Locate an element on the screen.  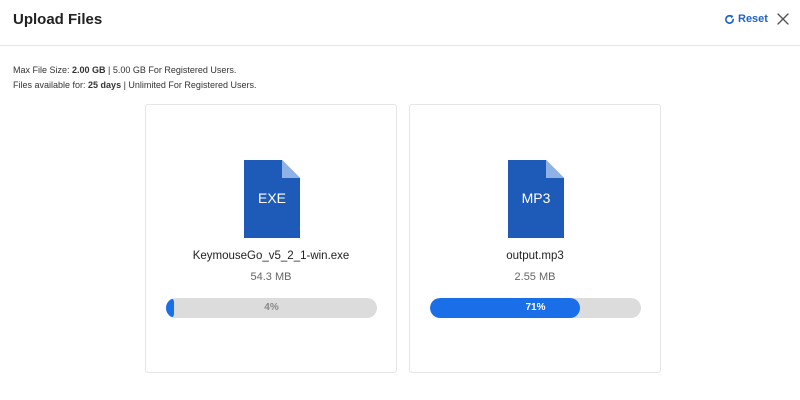
file-extension-label: MP3 is located at coordinates (536, 198).